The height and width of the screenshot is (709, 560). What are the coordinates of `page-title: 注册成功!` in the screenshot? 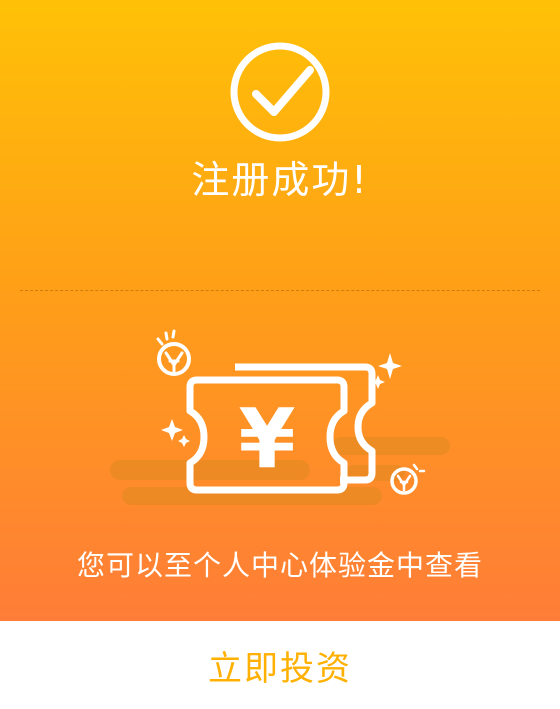 It's located at (280, 180).